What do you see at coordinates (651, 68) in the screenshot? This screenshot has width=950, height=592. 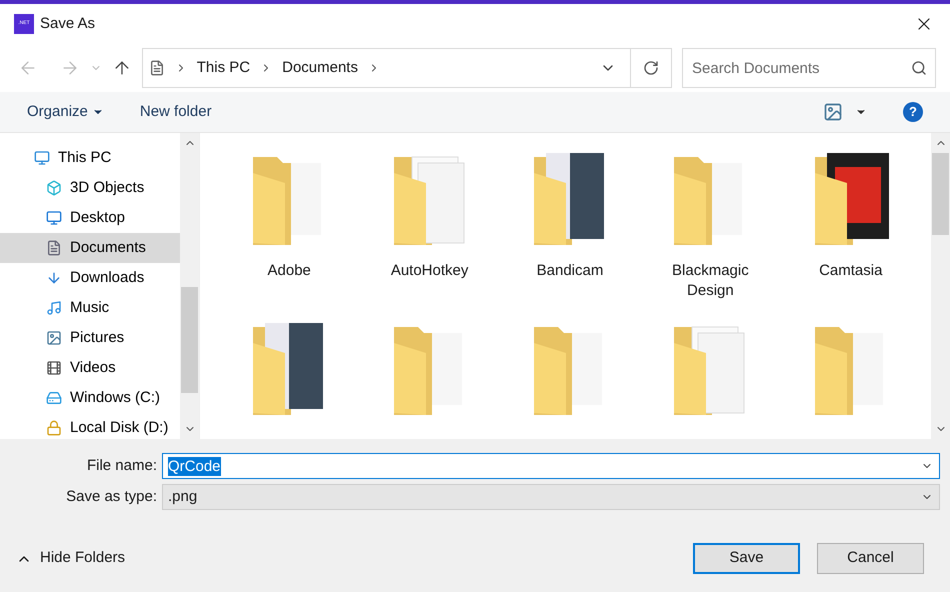 I see `refresh-icon` at bounding box center [651, 68].